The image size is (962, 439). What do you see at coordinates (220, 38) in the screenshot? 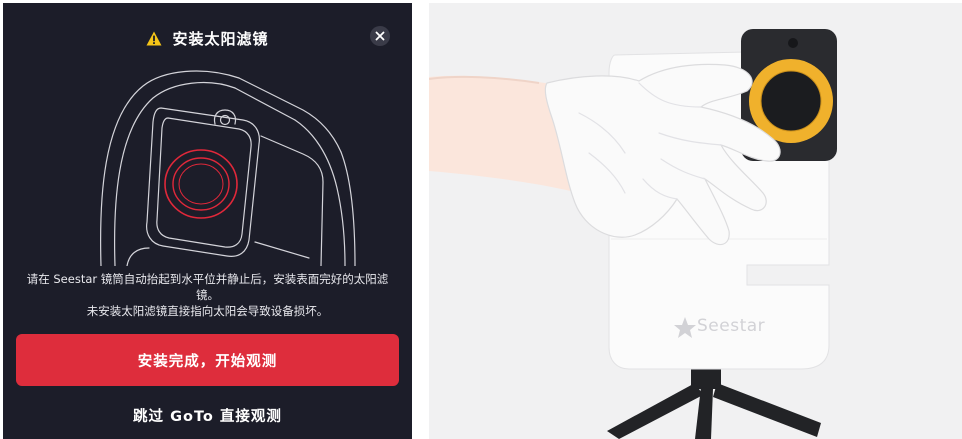
I see `dialog-title: 安装太阳滤镜` at bounding box center [220, 38].